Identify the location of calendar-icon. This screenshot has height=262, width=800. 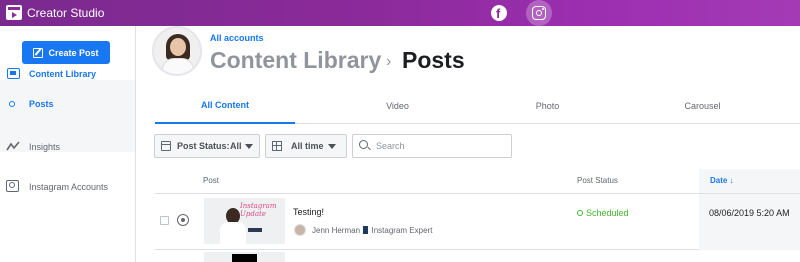
(166, 146).